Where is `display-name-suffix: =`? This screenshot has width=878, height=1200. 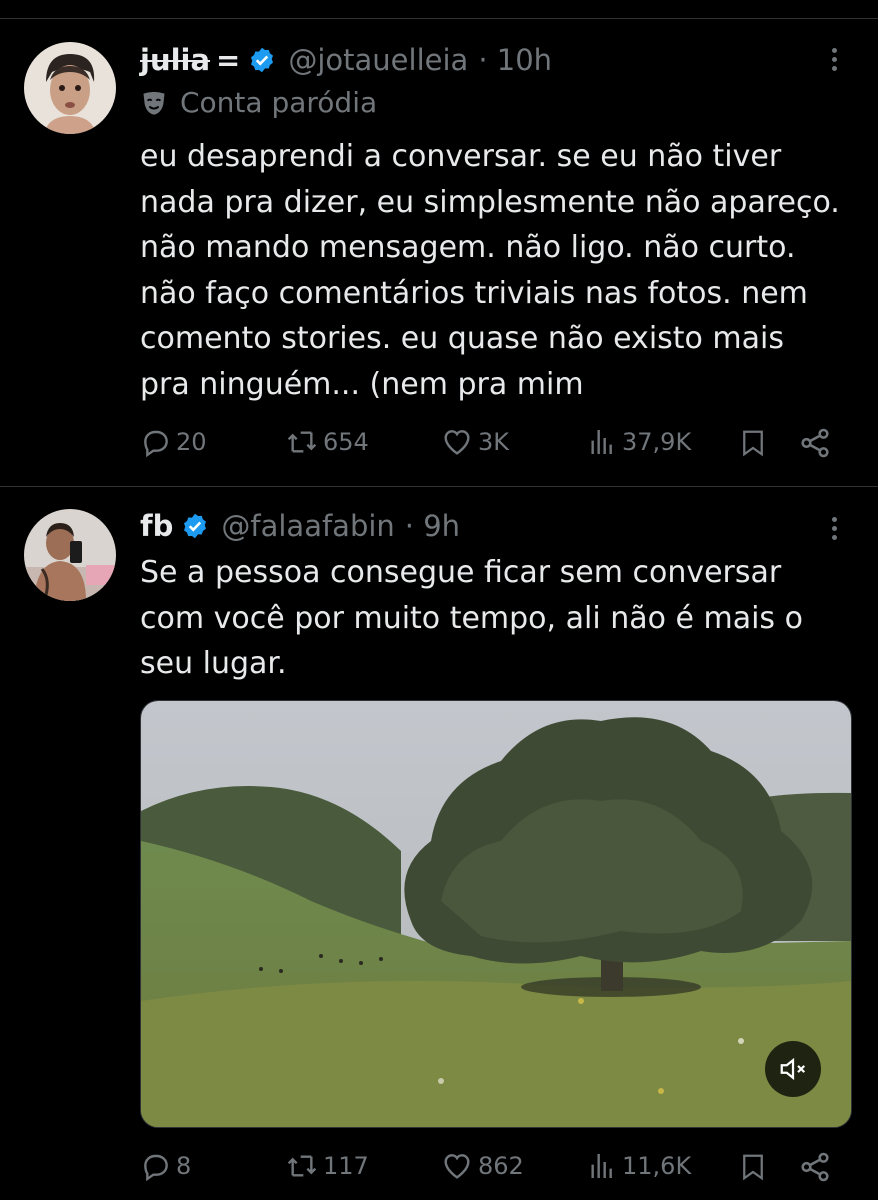 display-name-suffix: = is located at coordinates (228, 60).